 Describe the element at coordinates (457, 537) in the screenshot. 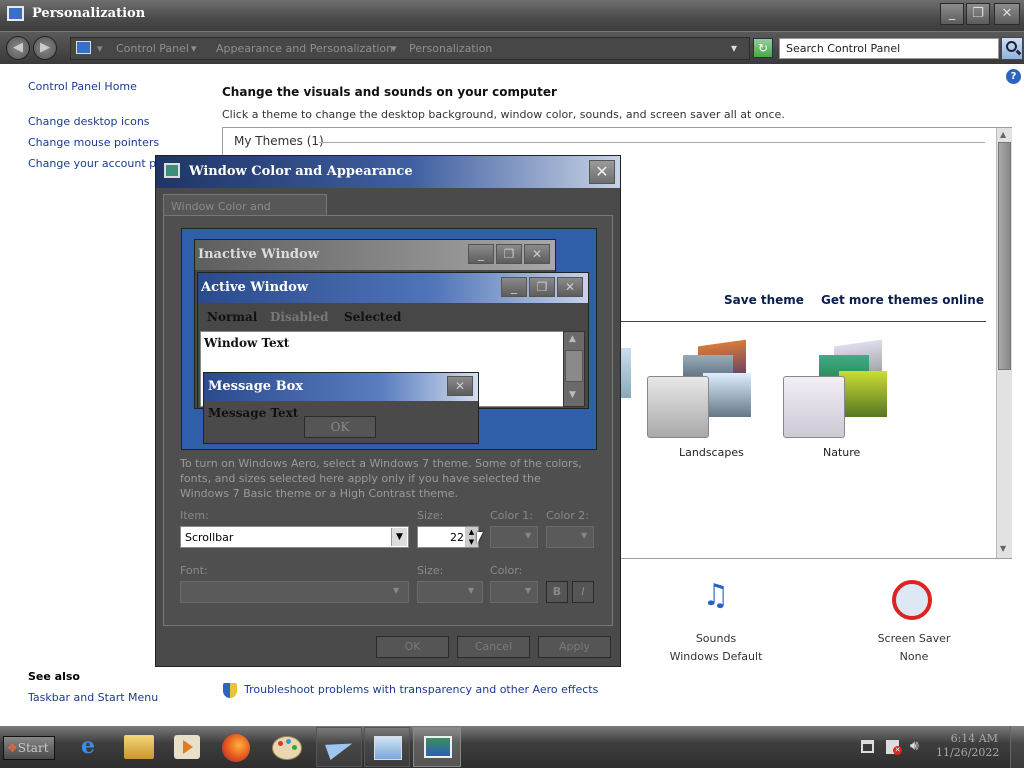

I see `size-value: 22` at that location.